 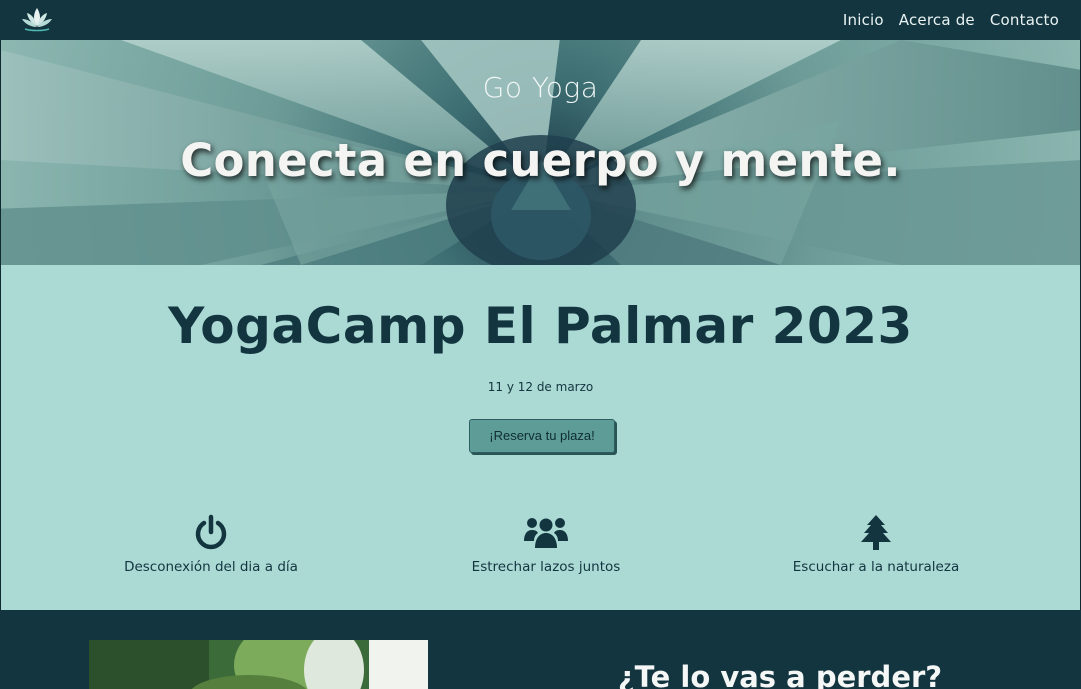 What do you see at coordinates (540, 649) in the screenshot?
I see `promo-section: ¿Te lo vas a perder?` at bounding box center [540, 649].